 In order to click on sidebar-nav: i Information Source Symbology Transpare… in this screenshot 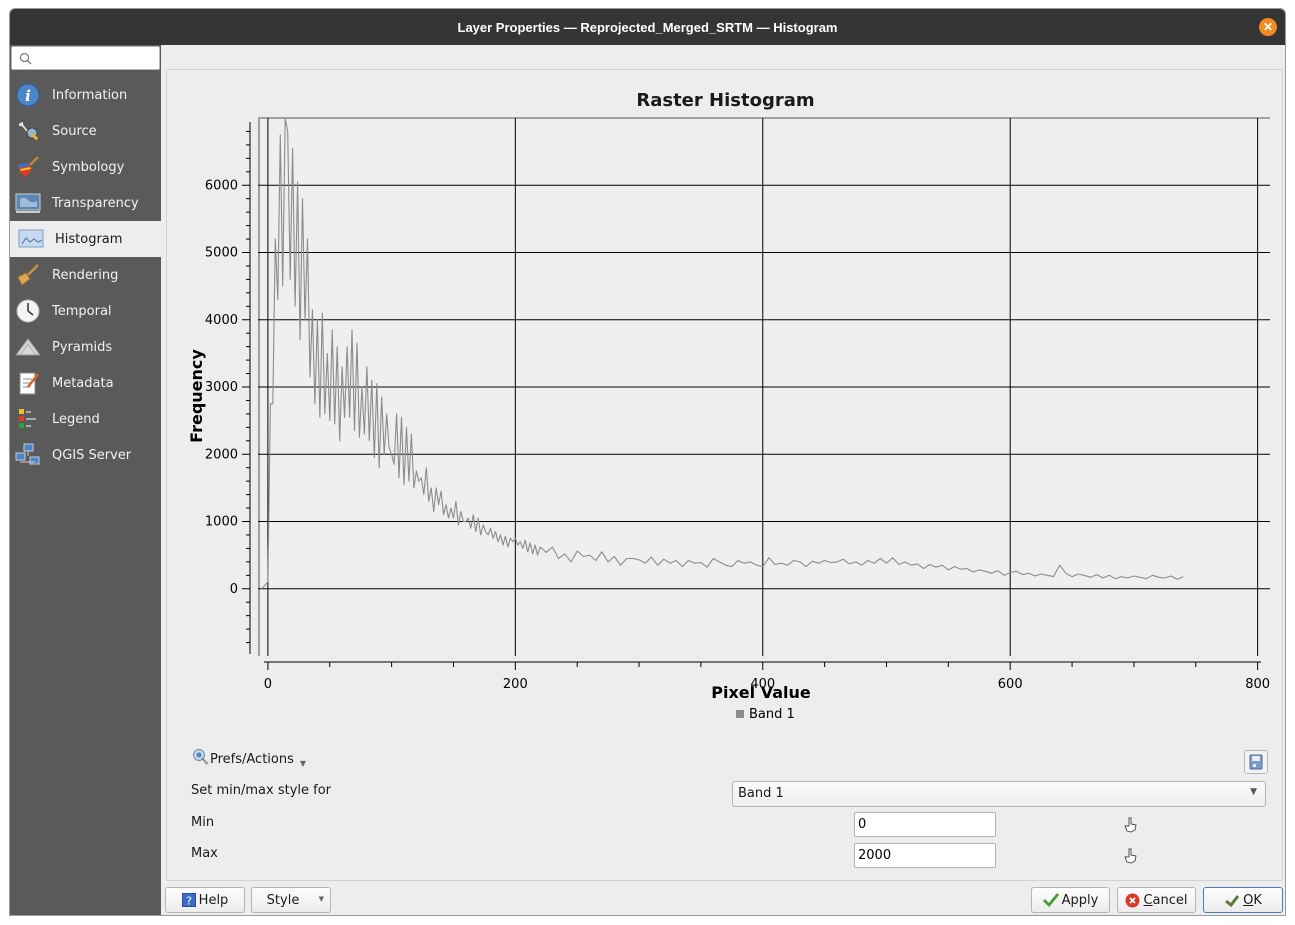, I will do `click(85, 275)`.